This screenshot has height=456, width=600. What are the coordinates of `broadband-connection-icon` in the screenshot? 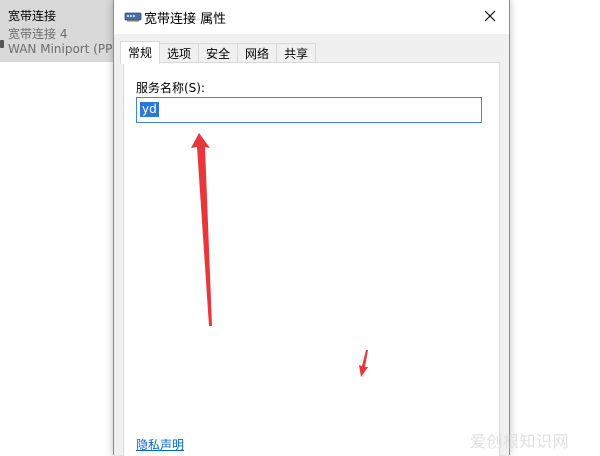 It's located at (133, 17).